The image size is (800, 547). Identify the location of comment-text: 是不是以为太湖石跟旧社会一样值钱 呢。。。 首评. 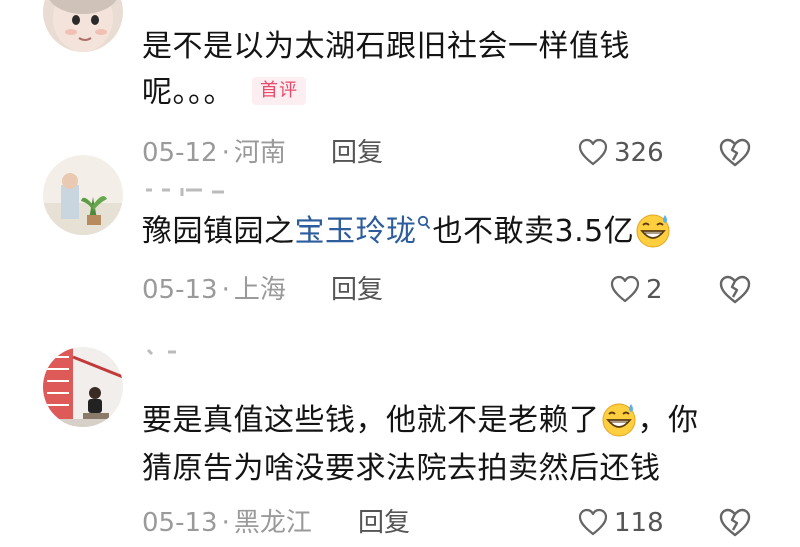
(386, 70).